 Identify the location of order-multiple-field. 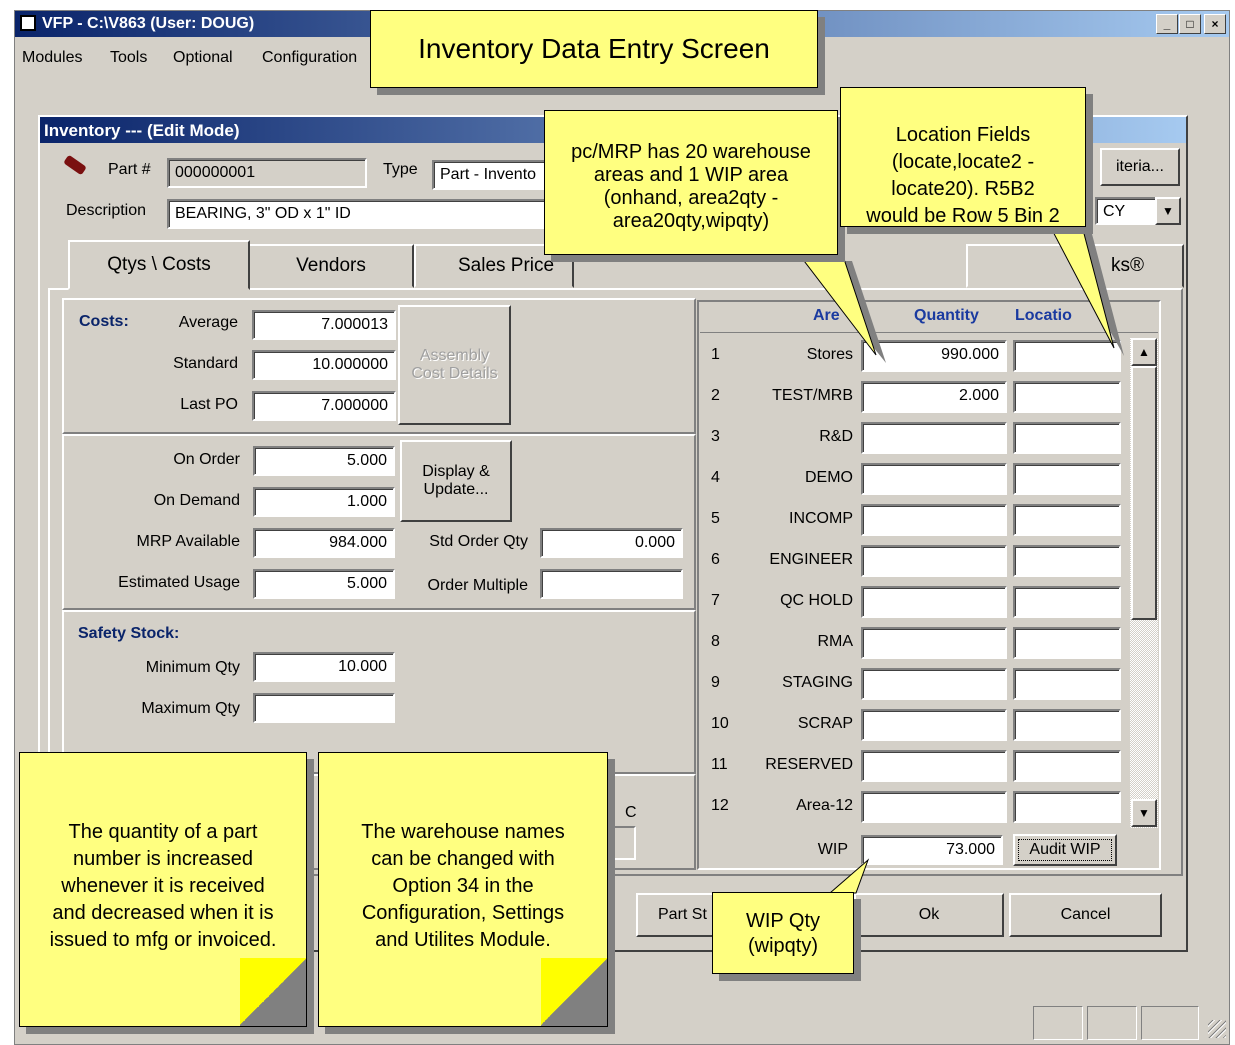
(611, 584).